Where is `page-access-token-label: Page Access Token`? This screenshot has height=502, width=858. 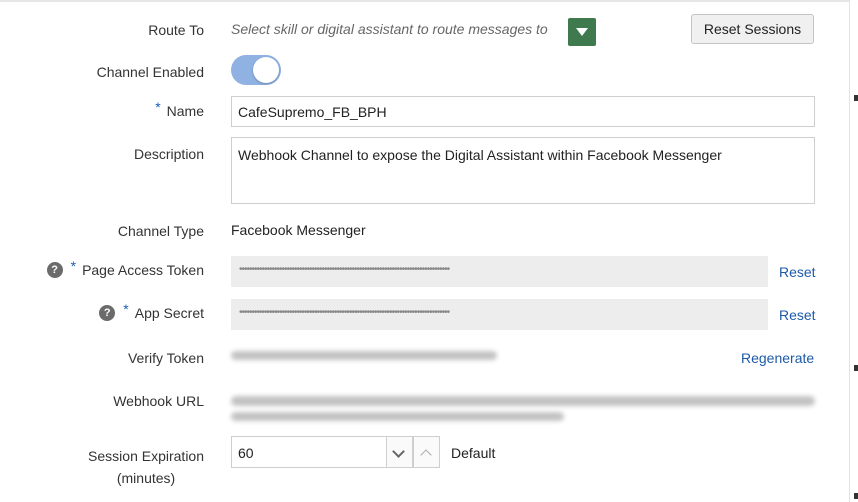
page-access-token-label: Page Access Token is located at coordinates (143, 270).